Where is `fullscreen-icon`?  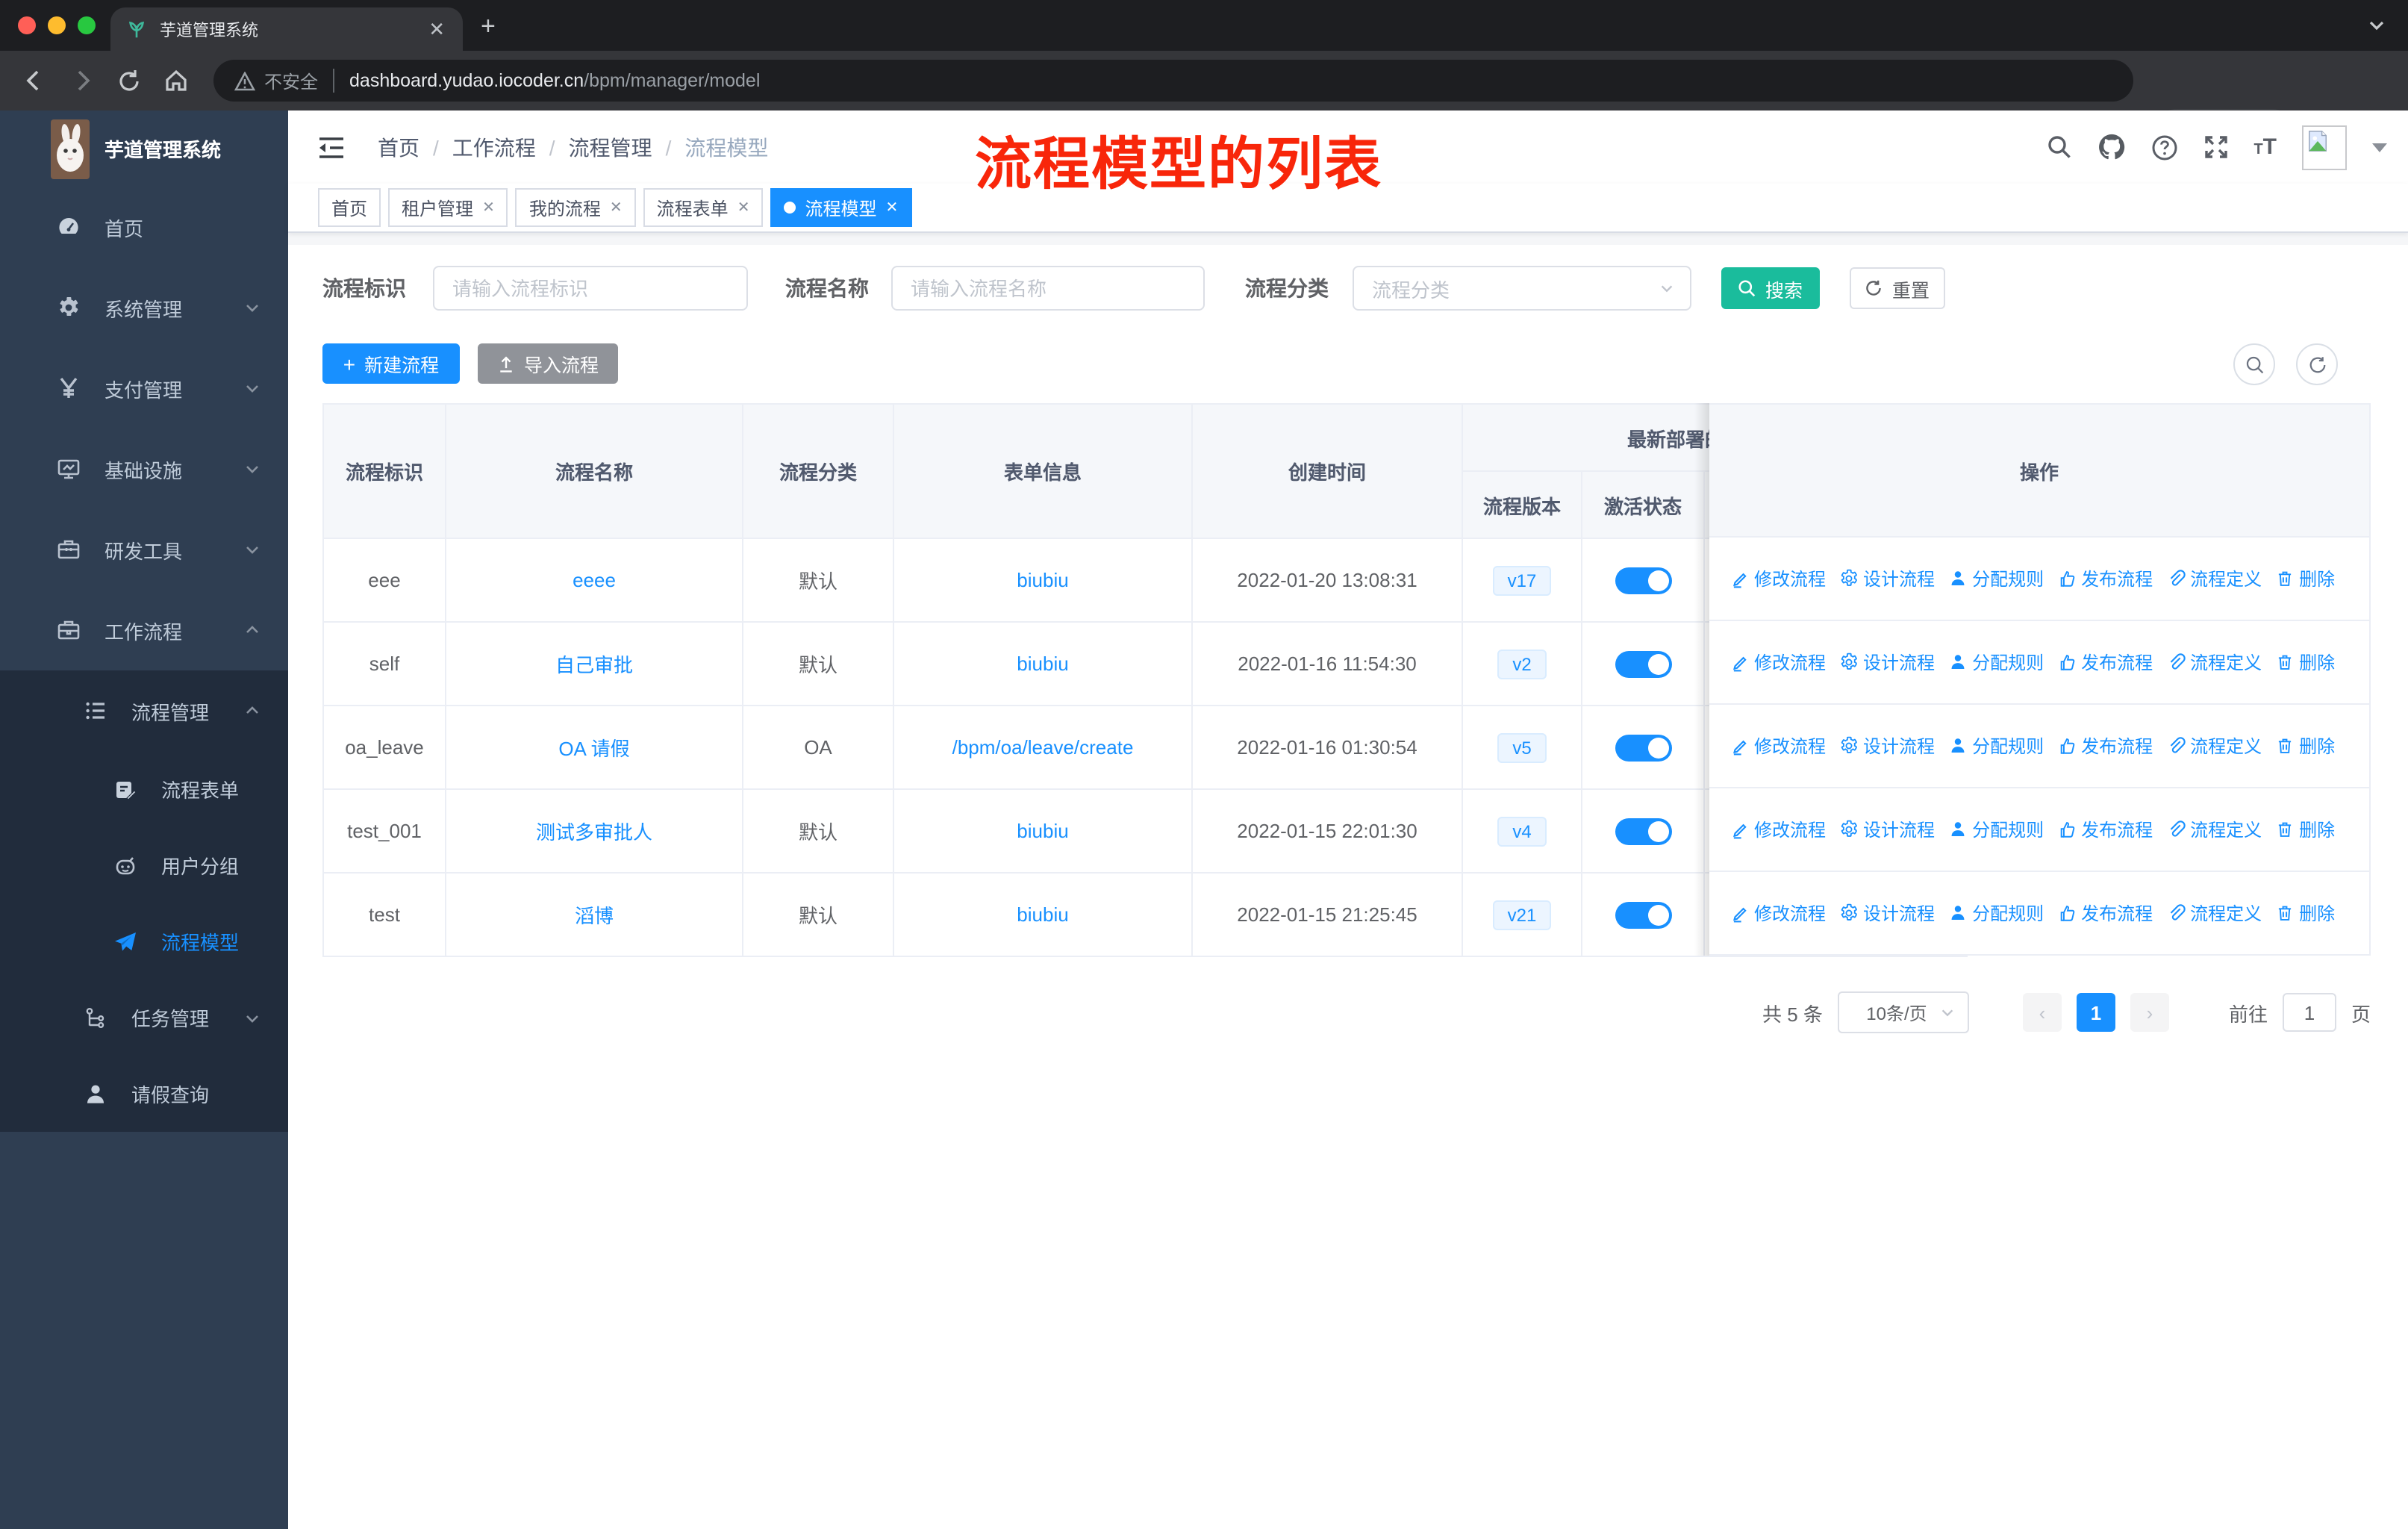 fullscreen-icon is located at coordinates (2215, 147).